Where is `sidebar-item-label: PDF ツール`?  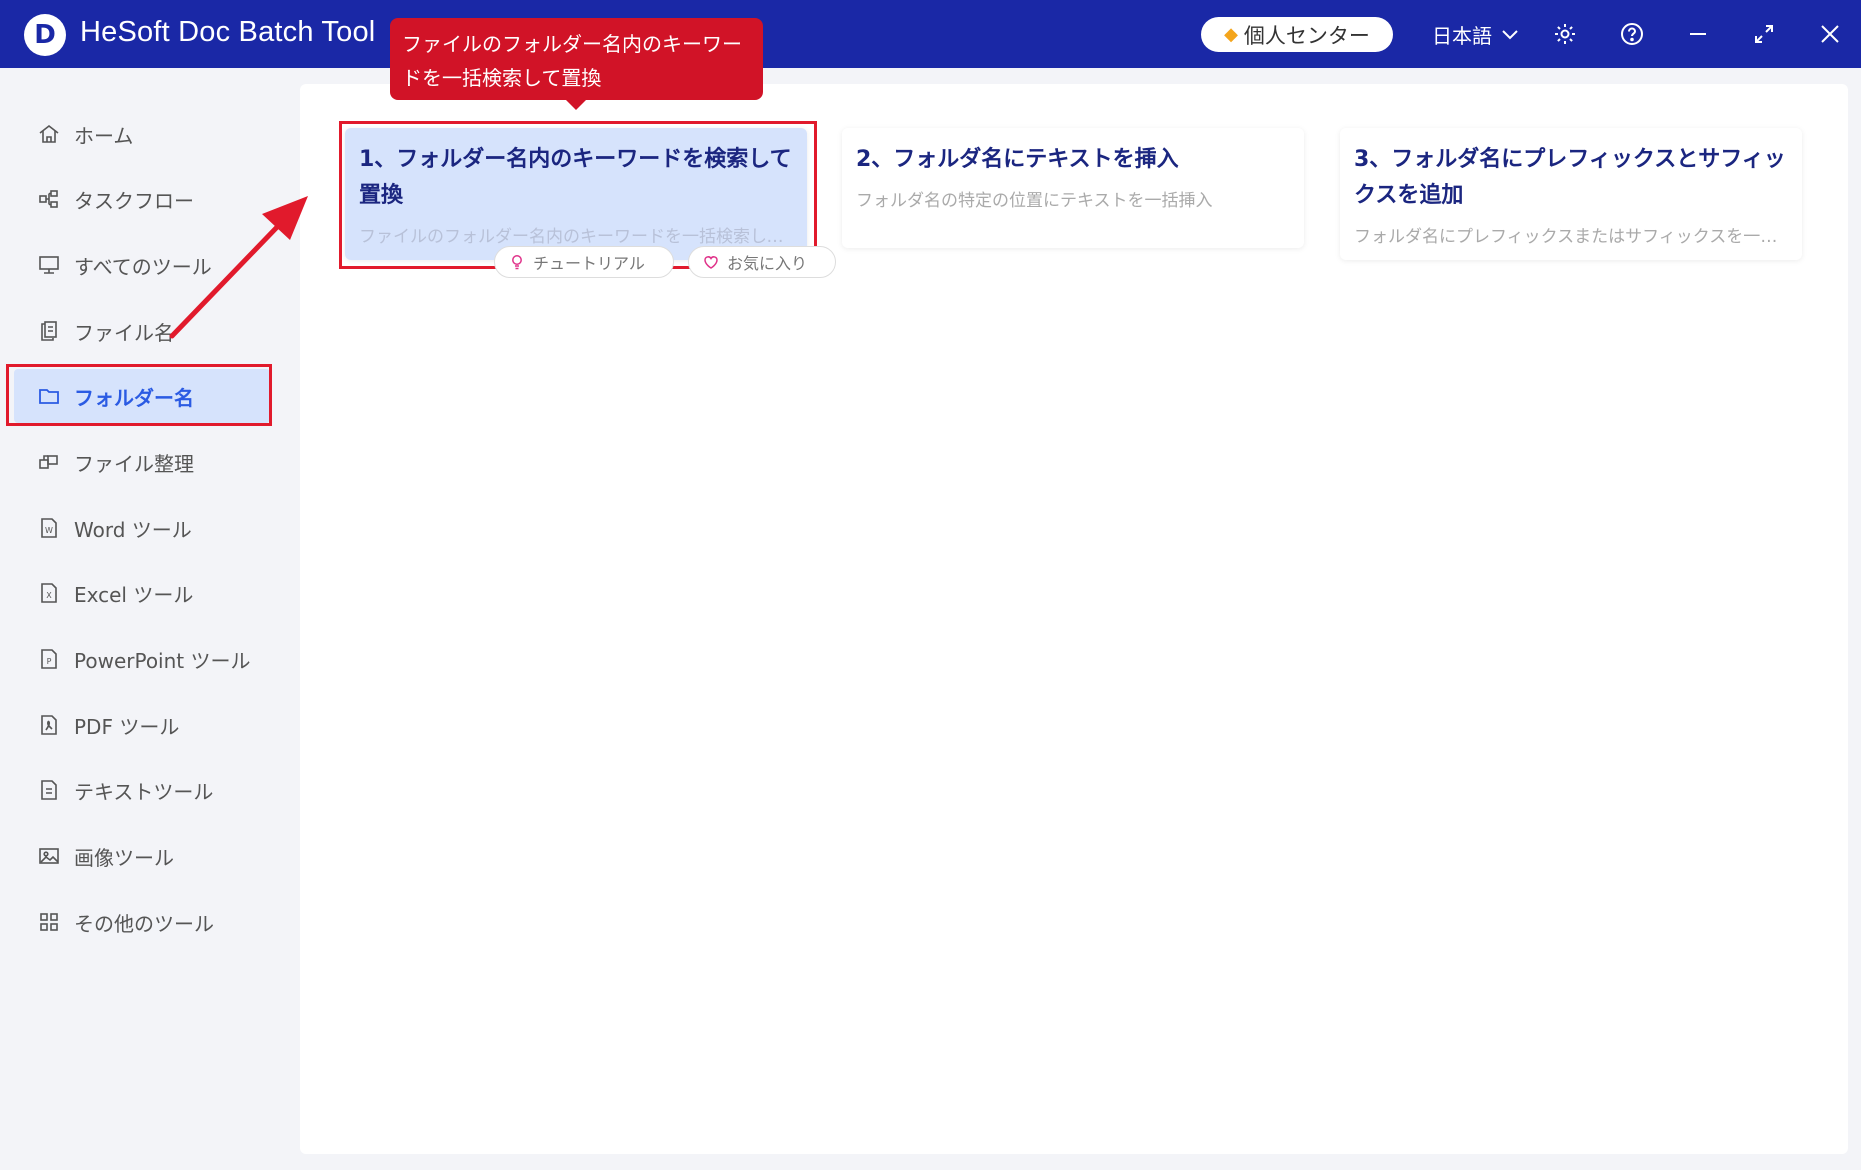 sidebar-item-label: PDF ツール is located at coordinates (127, 726).